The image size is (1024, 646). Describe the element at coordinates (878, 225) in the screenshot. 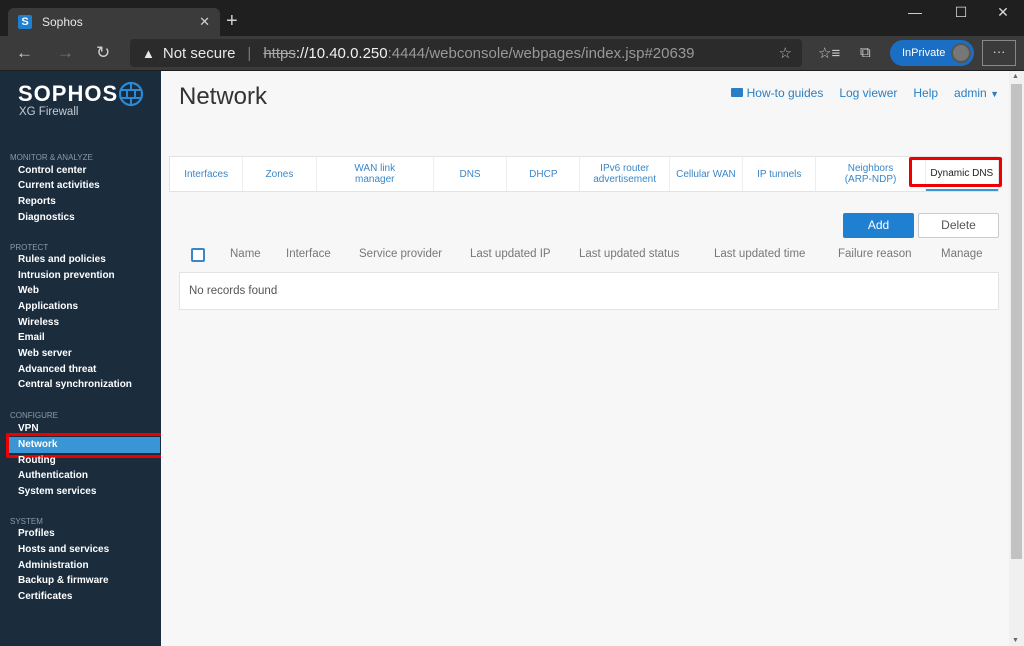

I see `add-button: Add` at that location.